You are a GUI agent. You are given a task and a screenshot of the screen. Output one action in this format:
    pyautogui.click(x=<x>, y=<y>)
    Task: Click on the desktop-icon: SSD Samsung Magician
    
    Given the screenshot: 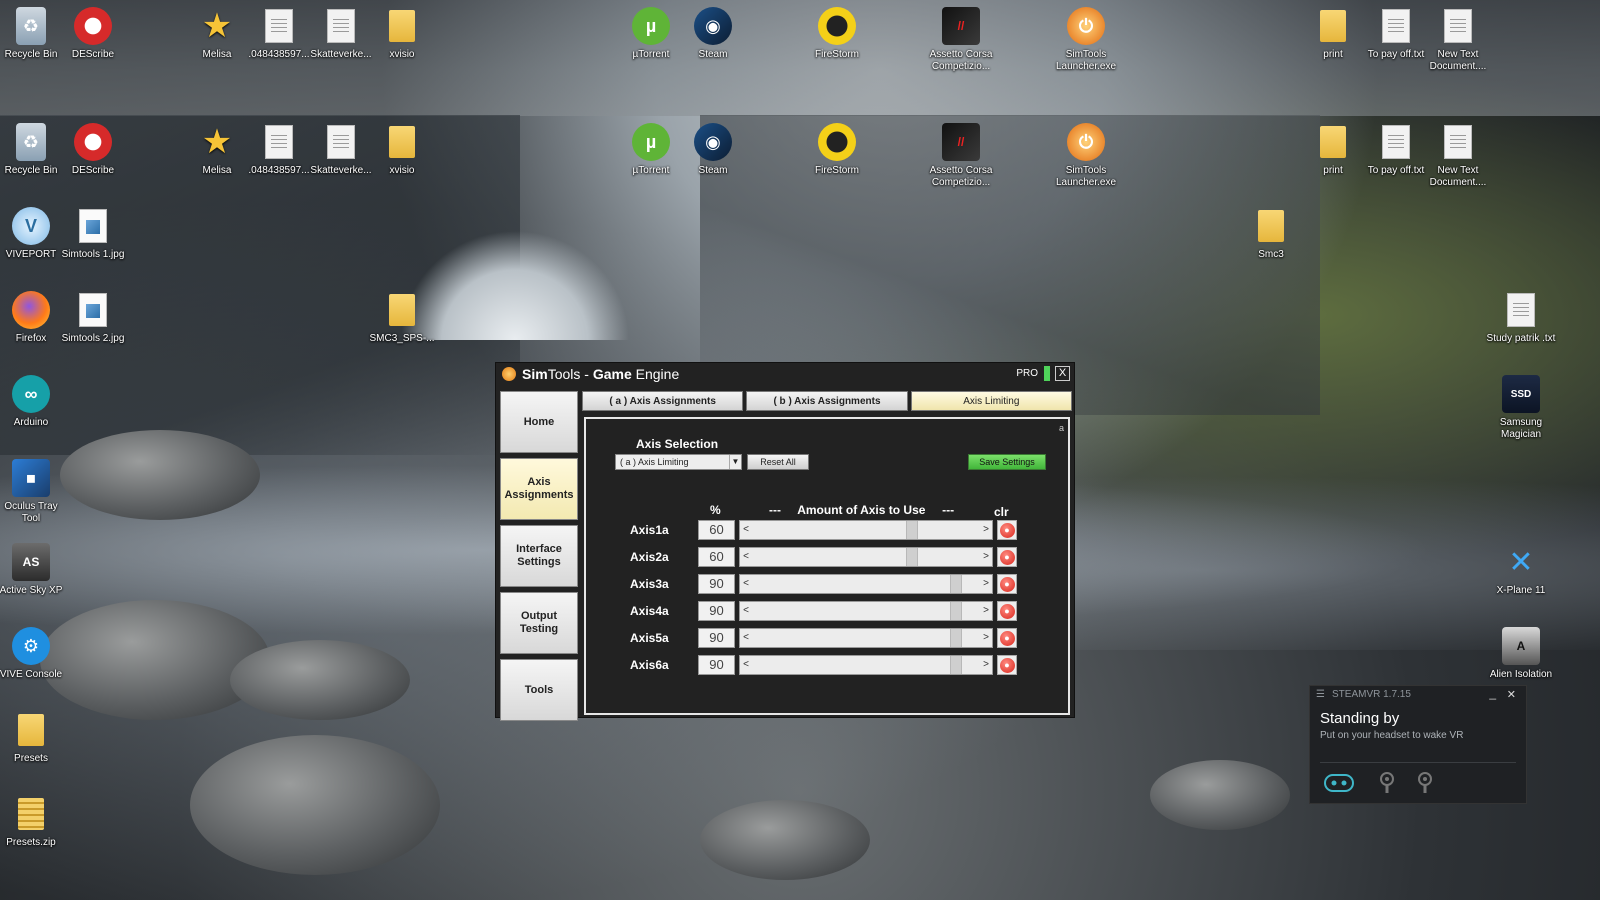 What is the action you would take?
    pyautogui.click(x=1521, y=407)
    